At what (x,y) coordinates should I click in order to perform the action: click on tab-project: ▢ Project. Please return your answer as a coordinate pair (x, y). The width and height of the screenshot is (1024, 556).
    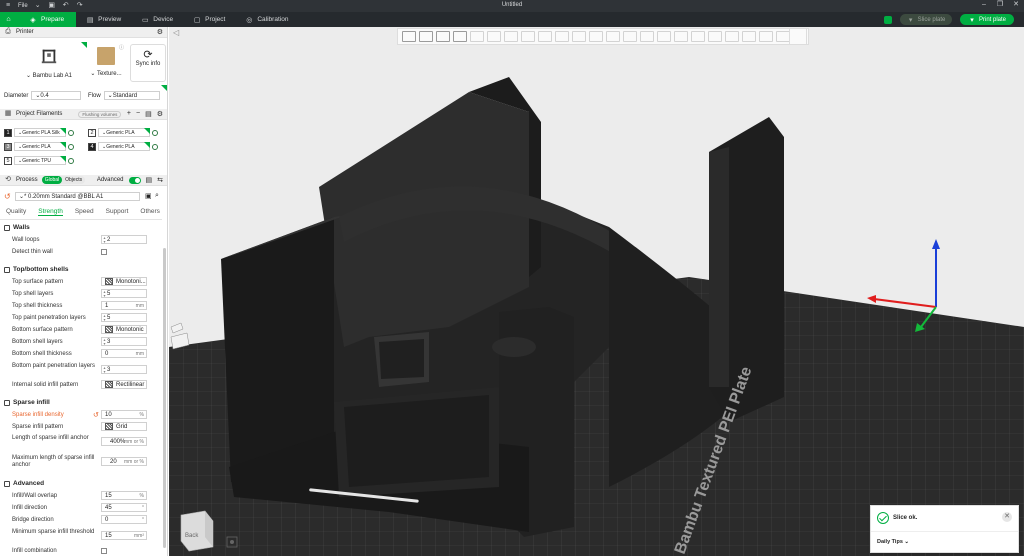
    Looking at the image, I should click on (209, 19).